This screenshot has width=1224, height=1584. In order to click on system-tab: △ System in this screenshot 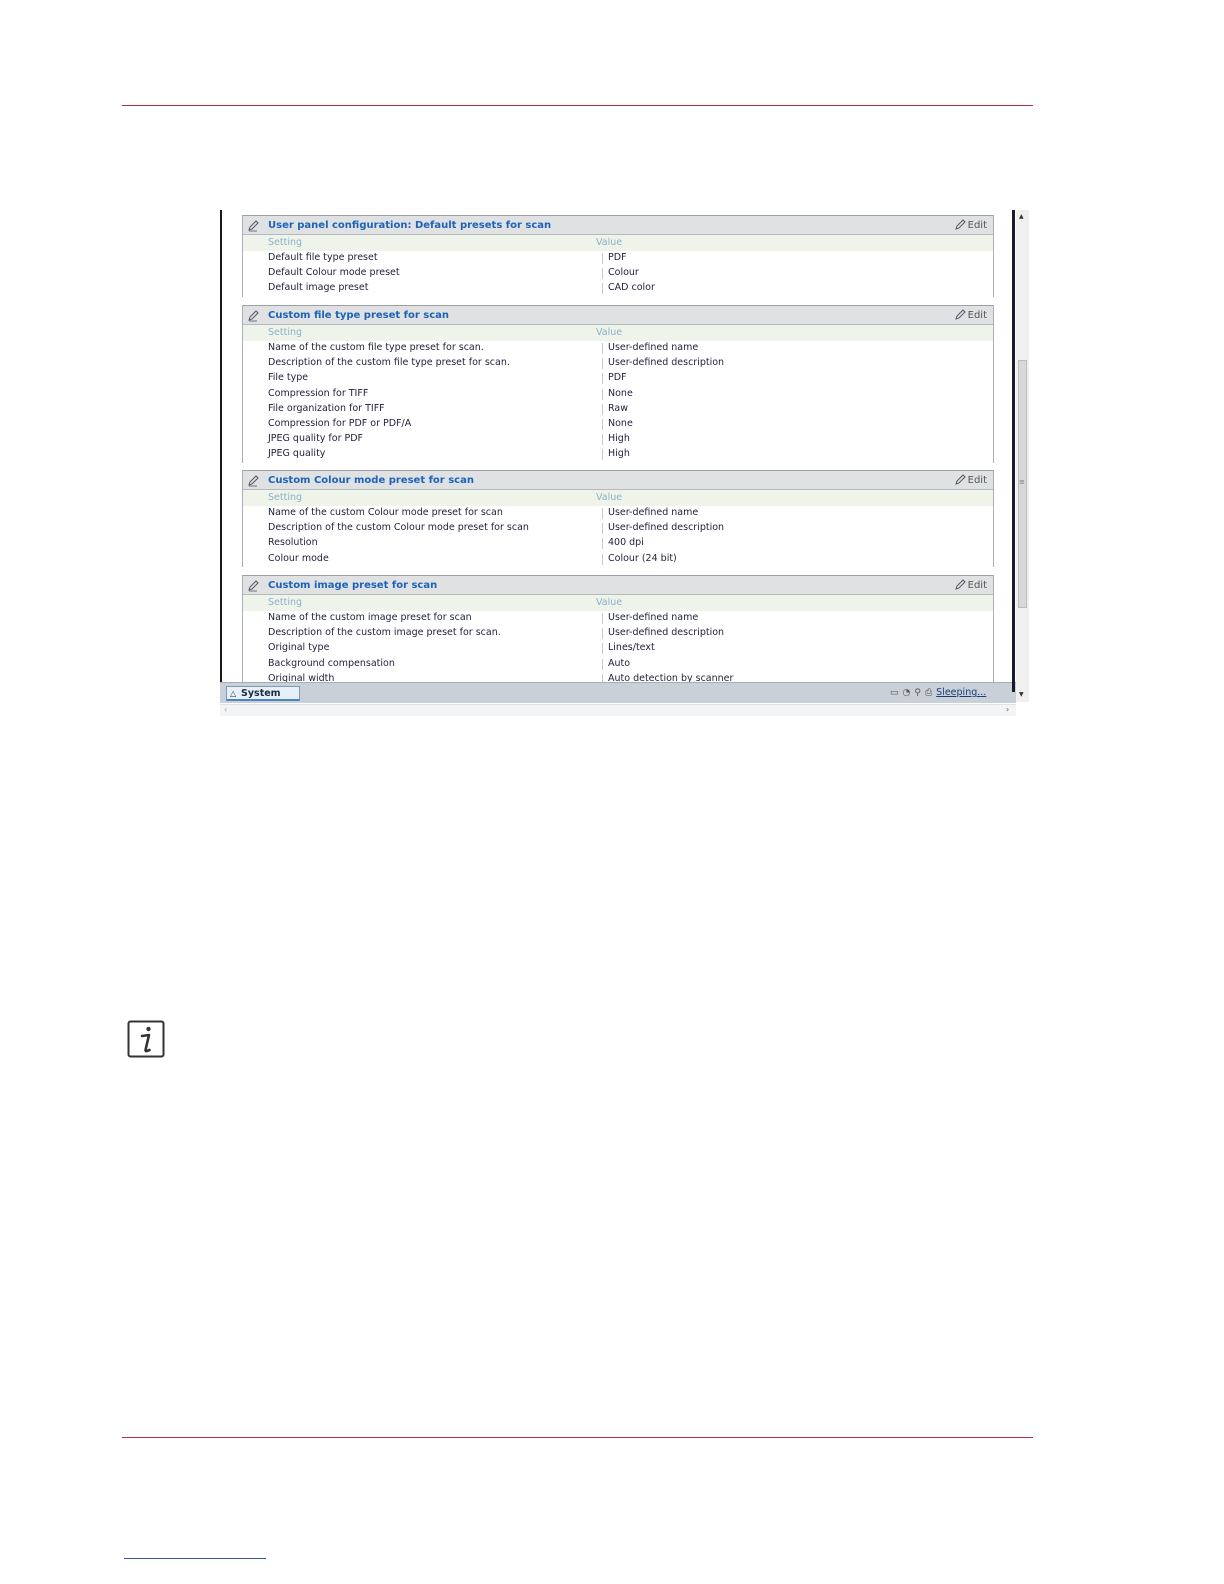, I will do `click(263, 693)`.